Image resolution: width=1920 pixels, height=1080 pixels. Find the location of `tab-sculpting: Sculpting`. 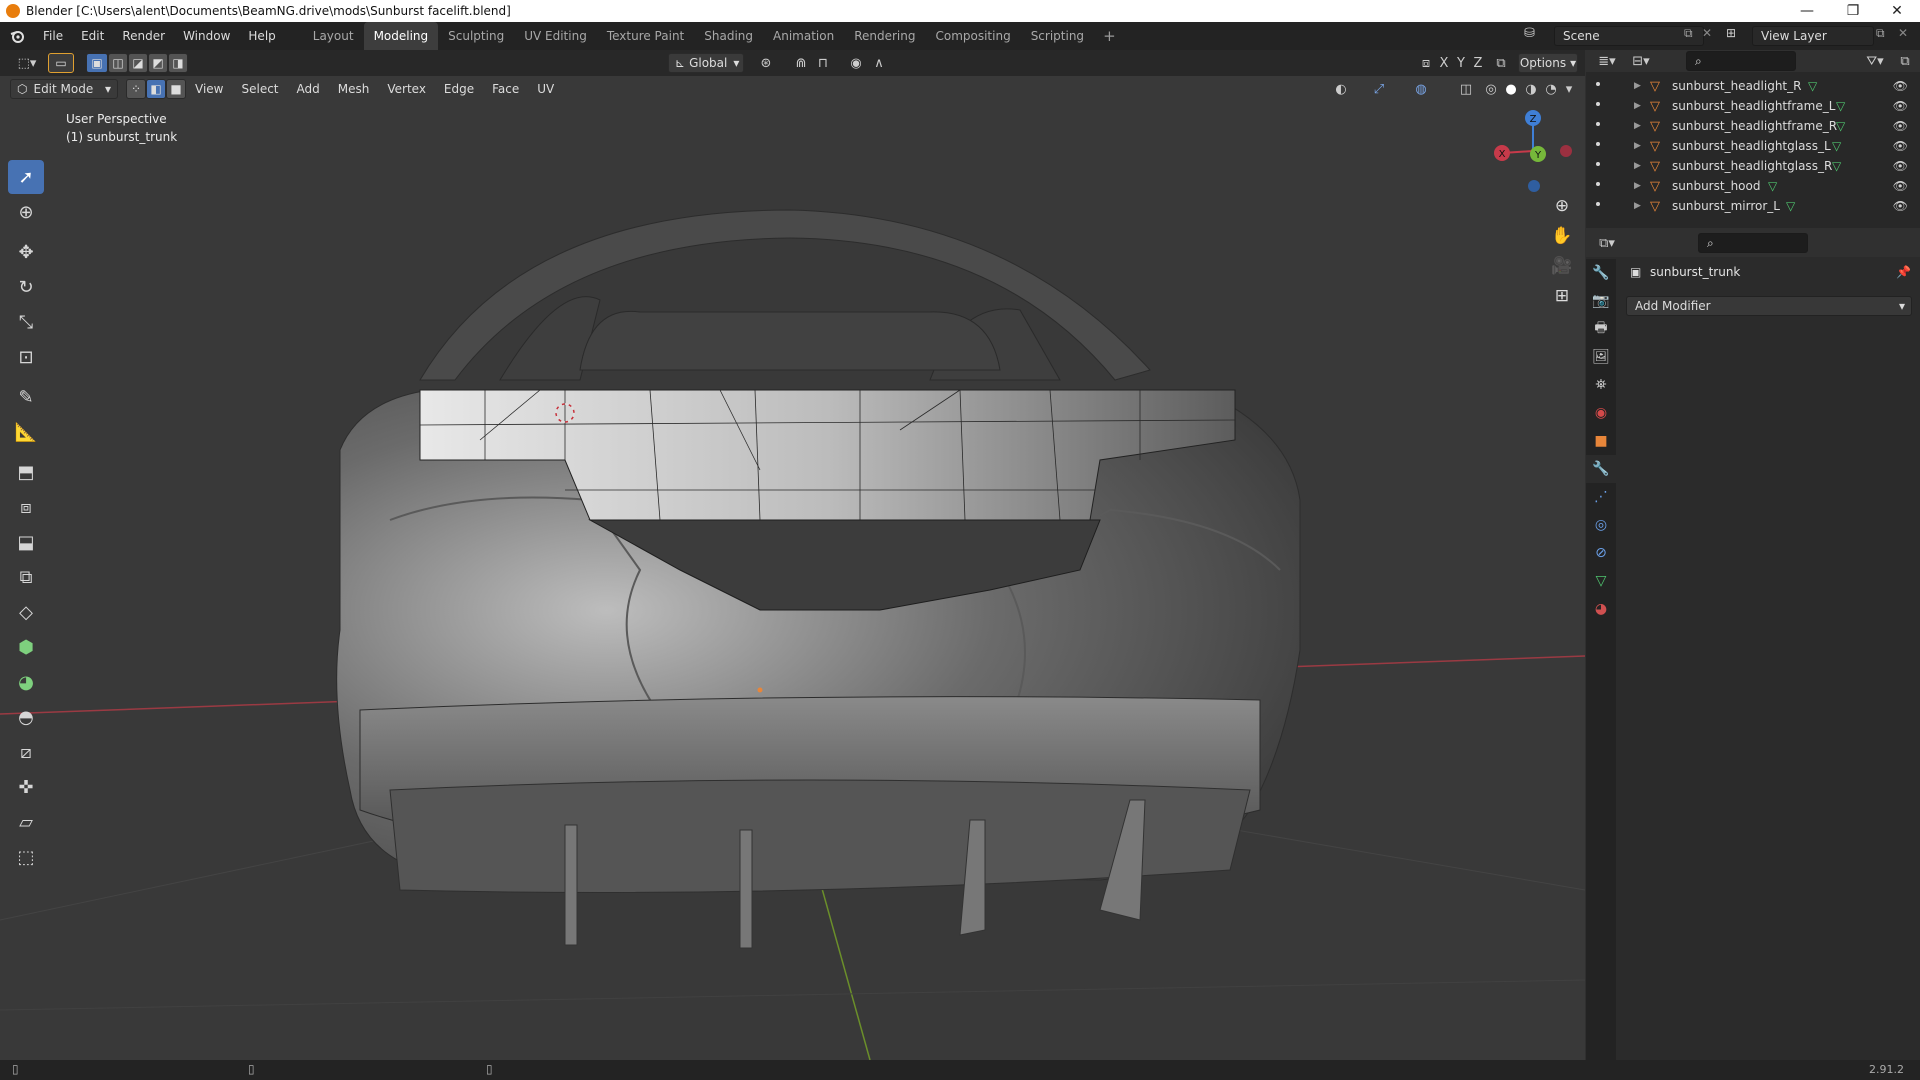

tab-sculpting: Sculpting is located at coordinates (476, 36).